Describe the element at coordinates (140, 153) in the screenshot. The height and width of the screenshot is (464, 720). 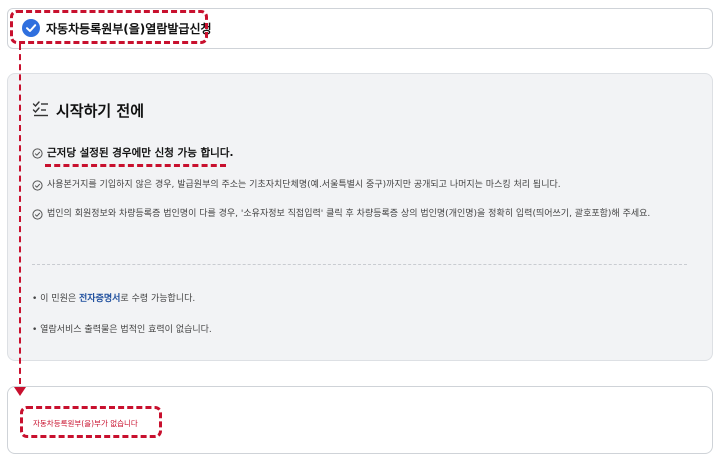
I see `notice-text: 근저당 설정된 경우에만 신청 가능 합니다.` at that location.